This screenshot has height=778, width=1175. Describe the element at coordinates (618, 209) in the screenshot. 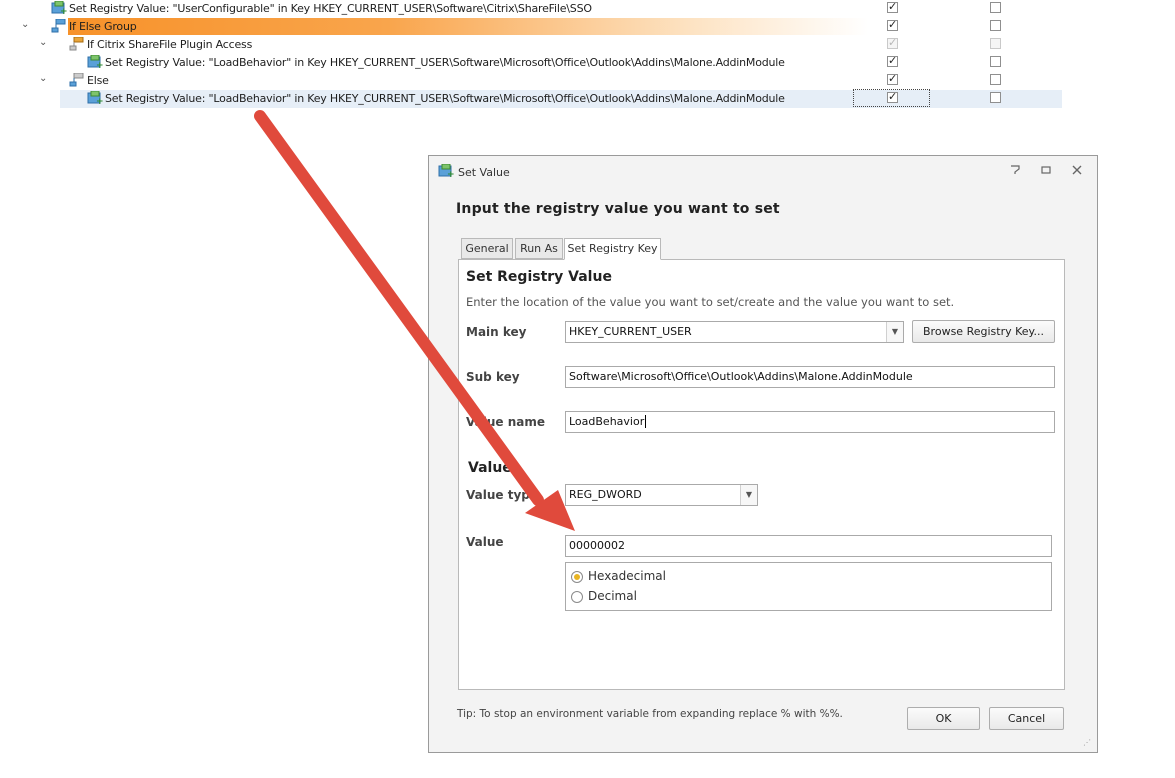

I see `dialog-heading: Input the registry value you want to set` at that location.